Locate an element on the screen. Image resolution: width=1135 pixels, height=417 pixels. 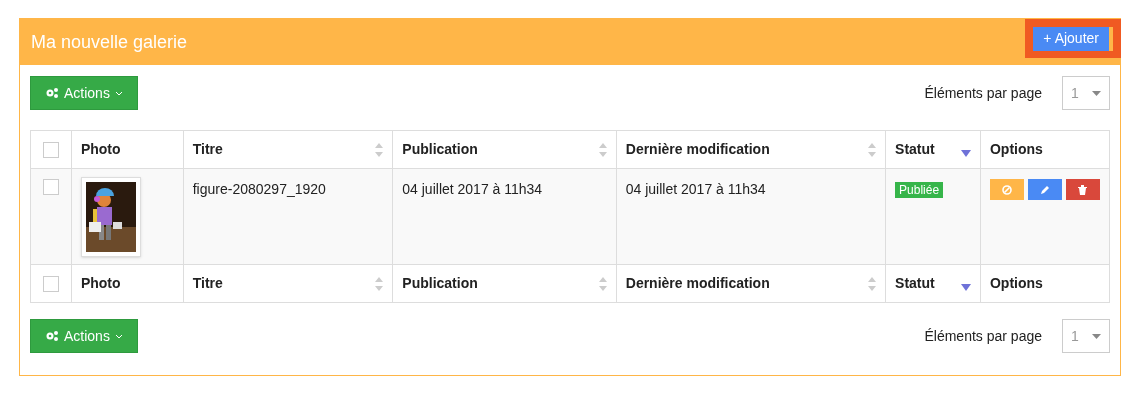
pencil-icon is located at coordinates (1044, 189).